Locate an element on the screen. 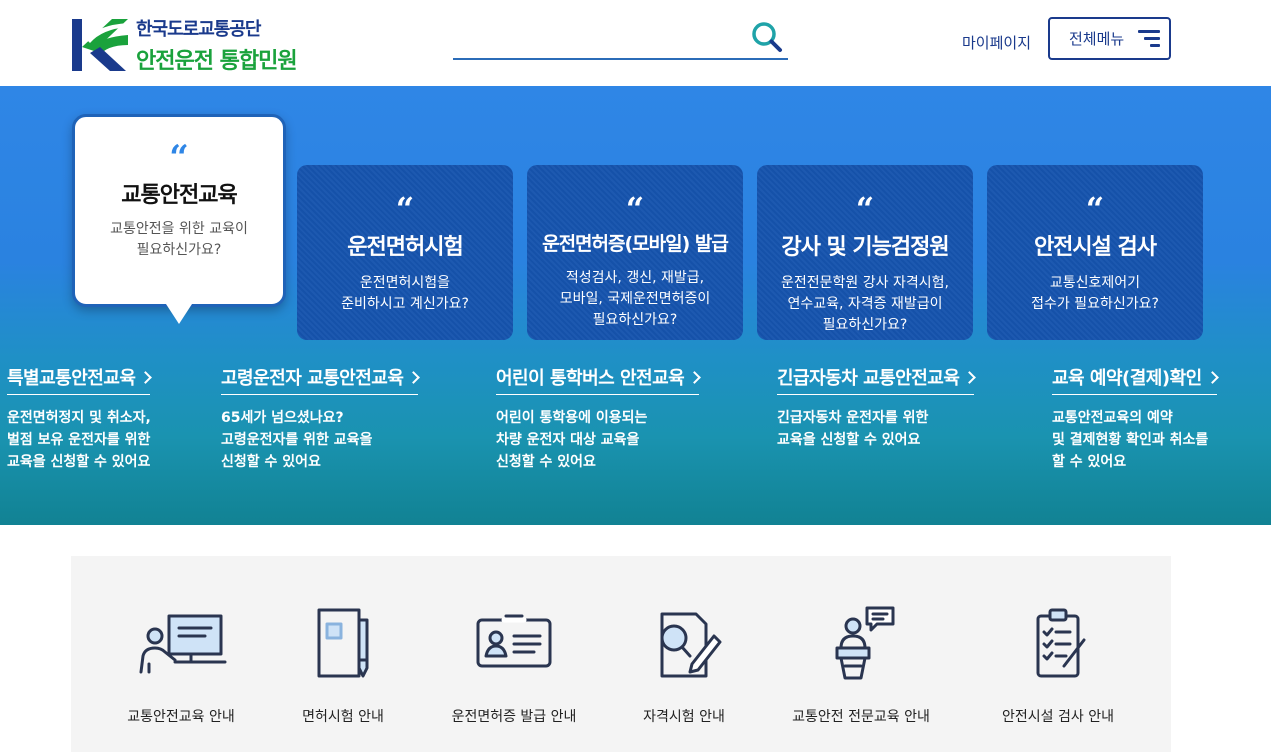  quick-item-license-issuance-guide: 운전면허증 발급 안내 is located at coordinates (514, 666).